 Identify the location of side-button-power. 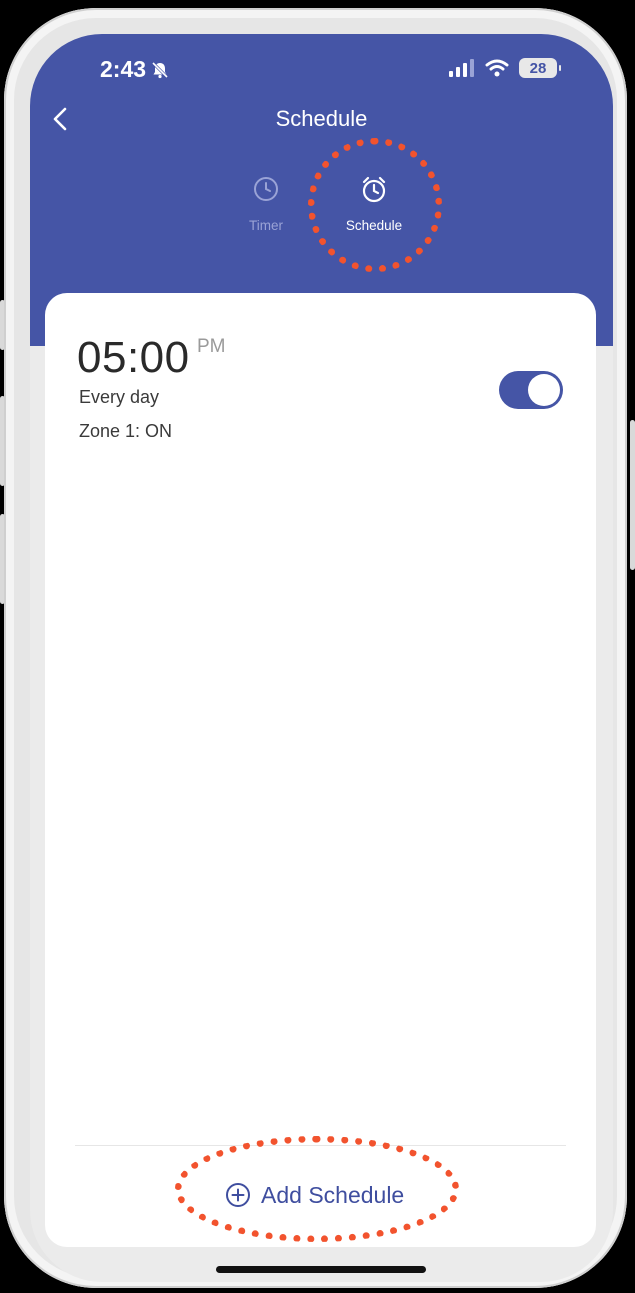
(632, 495).